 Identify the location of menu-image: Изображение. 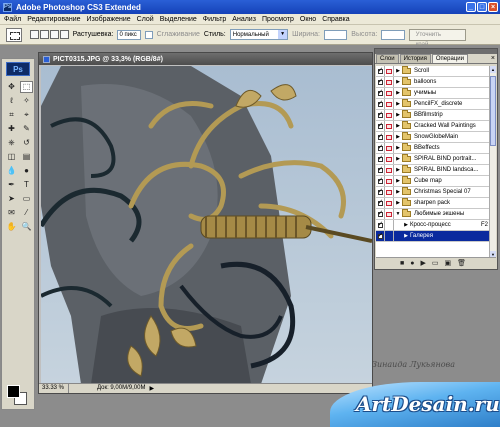
(109, 19).